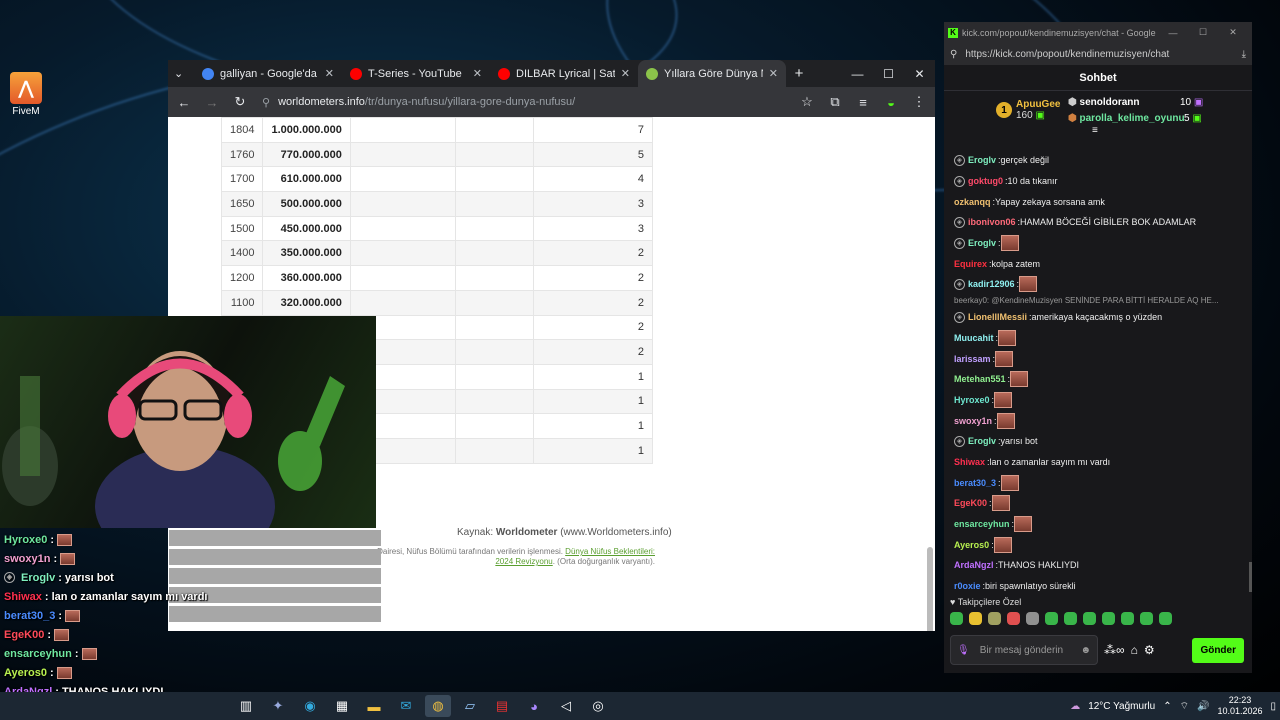 This screenshot has width=1280, height=720. What do you see at coordinates (982, 524) in the screenshot?
I see `chat-username: ensarceyhun` at bounding box center [982, 524].